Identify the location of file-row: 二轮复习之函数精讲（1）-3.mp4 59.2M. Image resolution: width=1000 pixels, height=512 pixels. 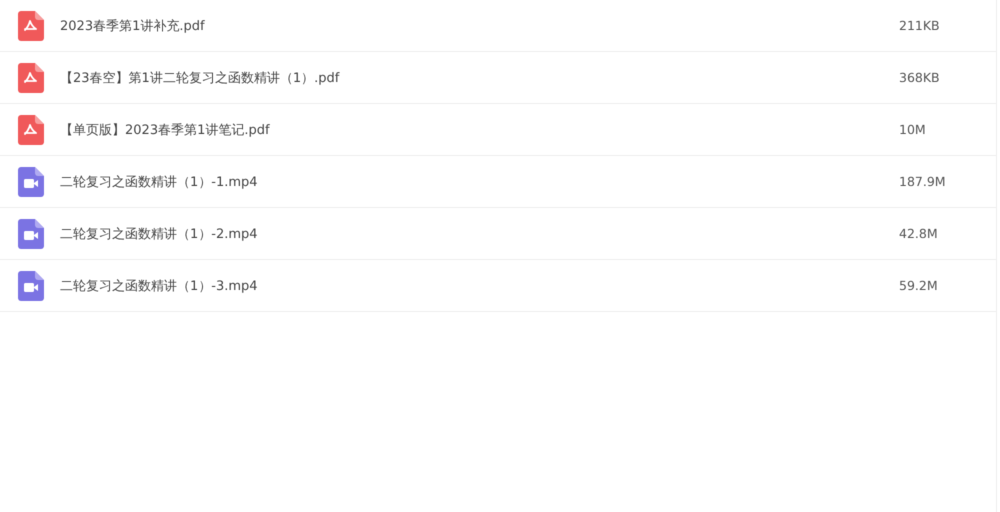
(498, 286).